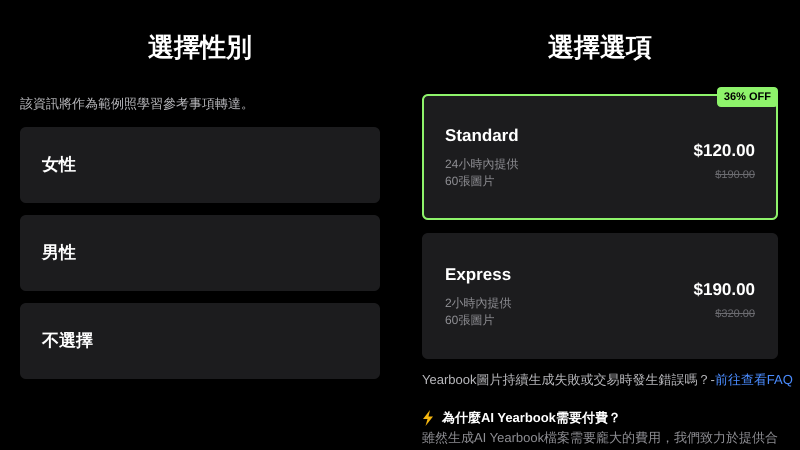  Describe the element at coordinates (724, 290) in the screenshot. I see `price: $190.00` at that location.